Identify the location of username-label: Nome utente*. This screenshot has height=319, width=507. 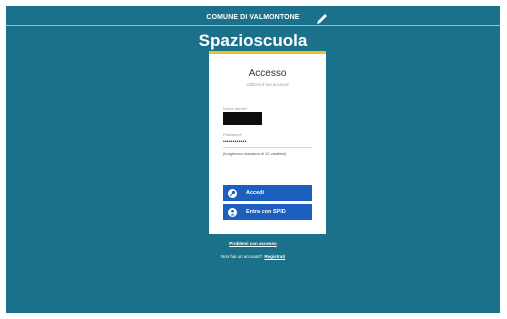
(235, 108).